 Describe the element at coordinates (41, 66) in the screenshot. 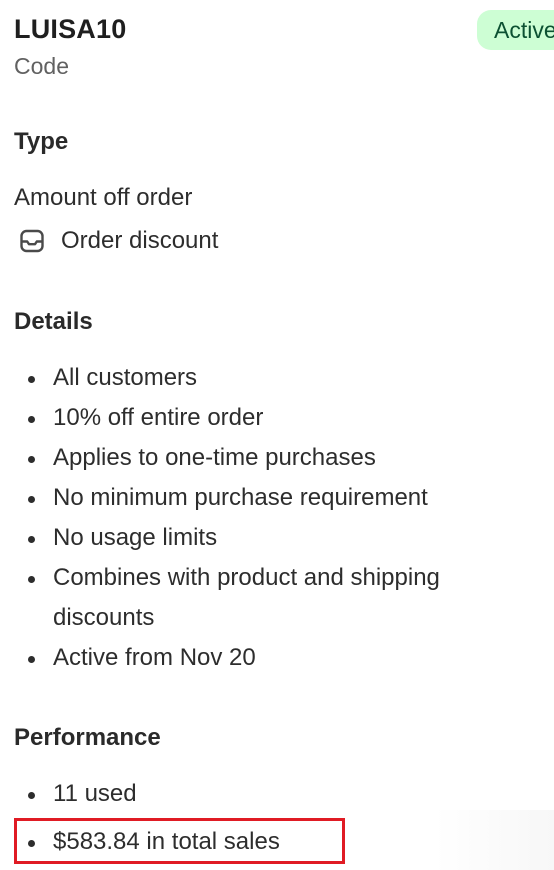

I see `discount-code-label: Code` at that location.